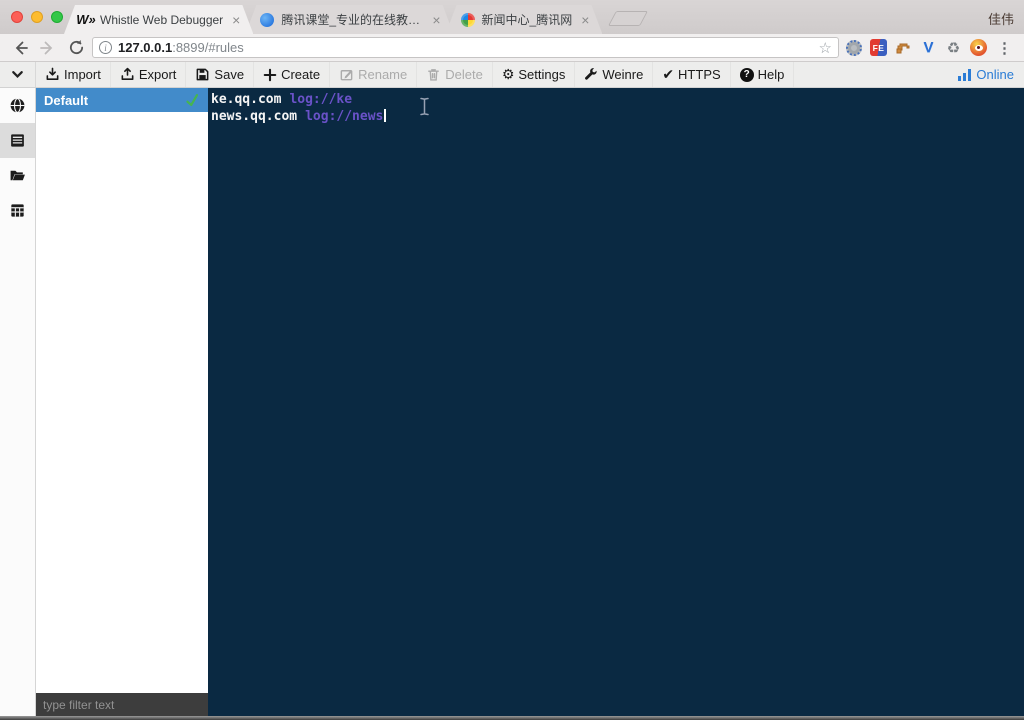 This screenshot has width=1024, height=720. I want to click on collapse-toolbar-button, so click(18, 74).